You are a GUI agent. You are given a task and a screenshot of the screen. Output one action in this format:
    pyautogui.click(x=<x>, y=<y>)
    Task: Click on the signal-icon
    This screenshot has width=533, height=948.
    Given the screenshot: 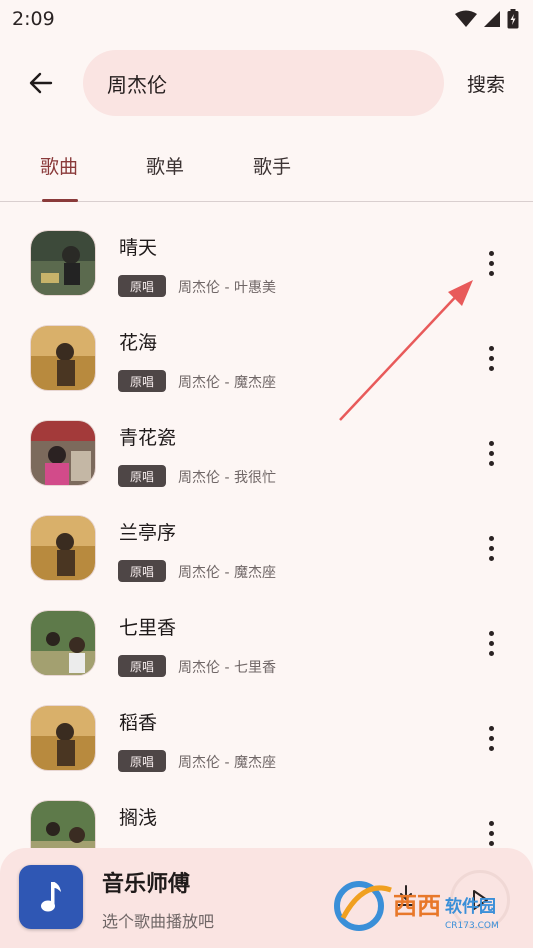 What is the action you would take?
    pyautogui.click(x=492, y=19)
    